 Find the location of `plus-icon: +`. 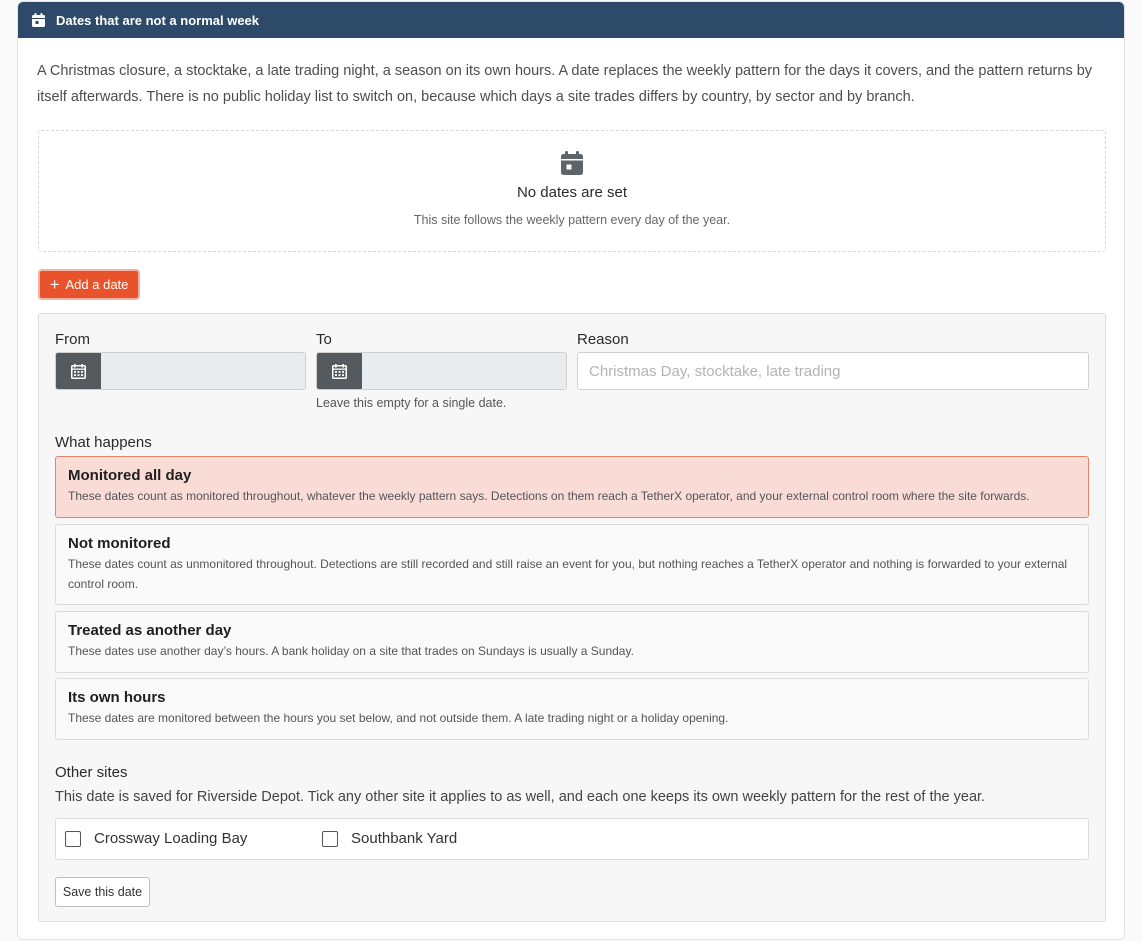

plus-icon: + is located at coordinates (54, 284).